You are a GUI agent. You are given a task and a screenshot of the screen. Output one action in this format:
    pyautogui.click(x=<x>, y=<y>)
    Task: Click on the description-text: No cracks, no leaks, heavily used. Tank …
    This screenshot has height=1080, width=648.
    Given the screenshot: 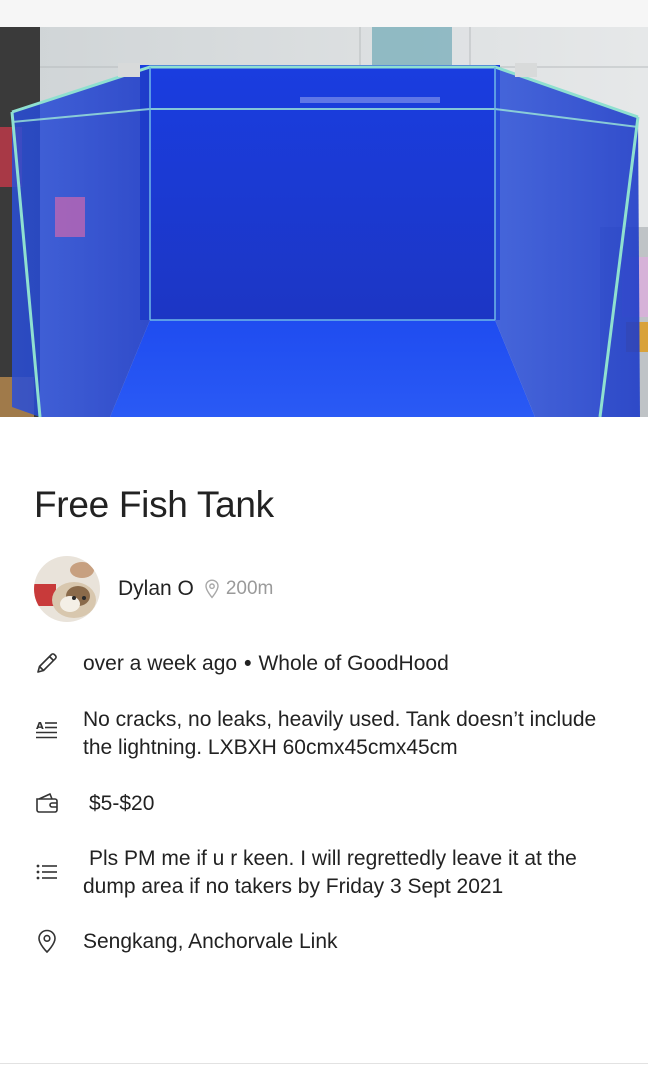 What is the action you would take?
    pyautogui.click(x=340, y=733)
    